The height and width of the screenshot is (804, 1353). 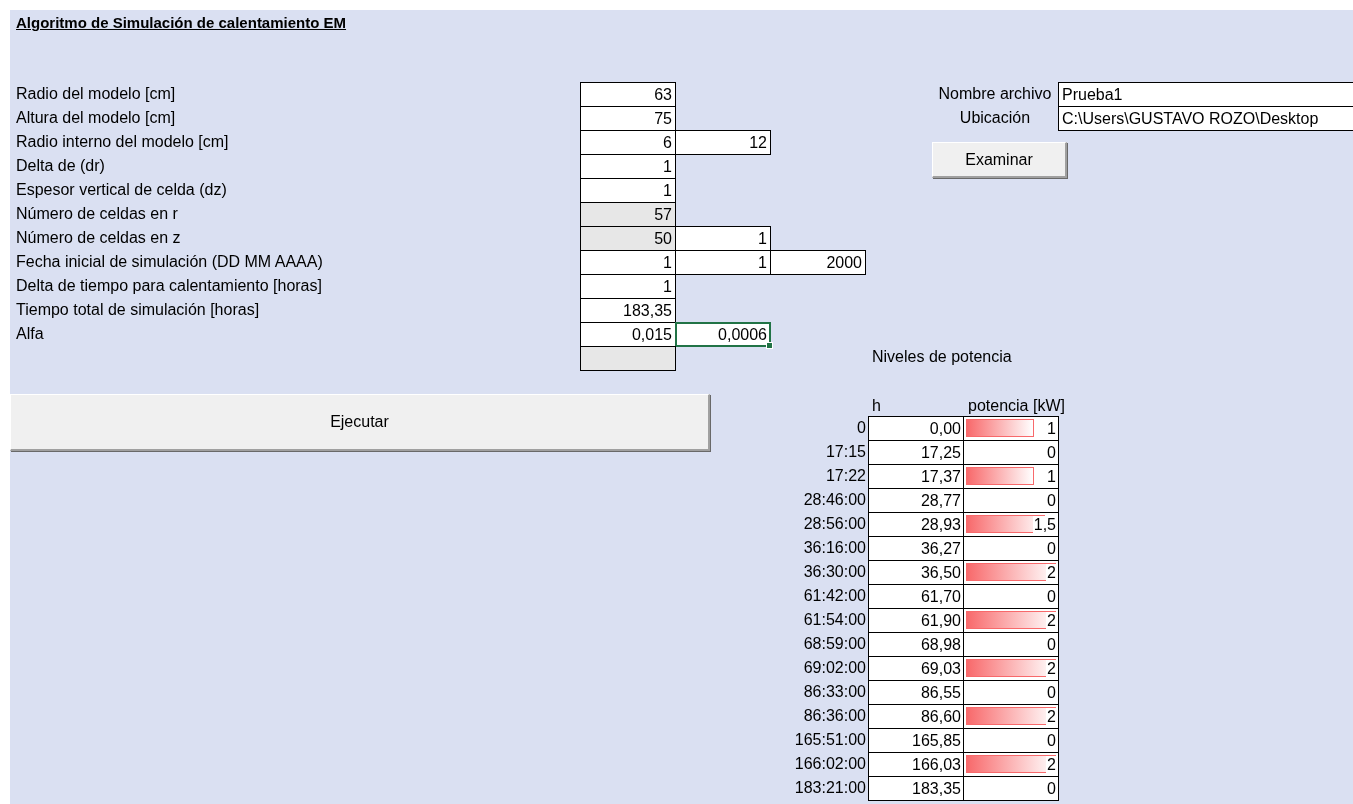 I want to click on table-cell: 165,85, so click(x=916, y=740).